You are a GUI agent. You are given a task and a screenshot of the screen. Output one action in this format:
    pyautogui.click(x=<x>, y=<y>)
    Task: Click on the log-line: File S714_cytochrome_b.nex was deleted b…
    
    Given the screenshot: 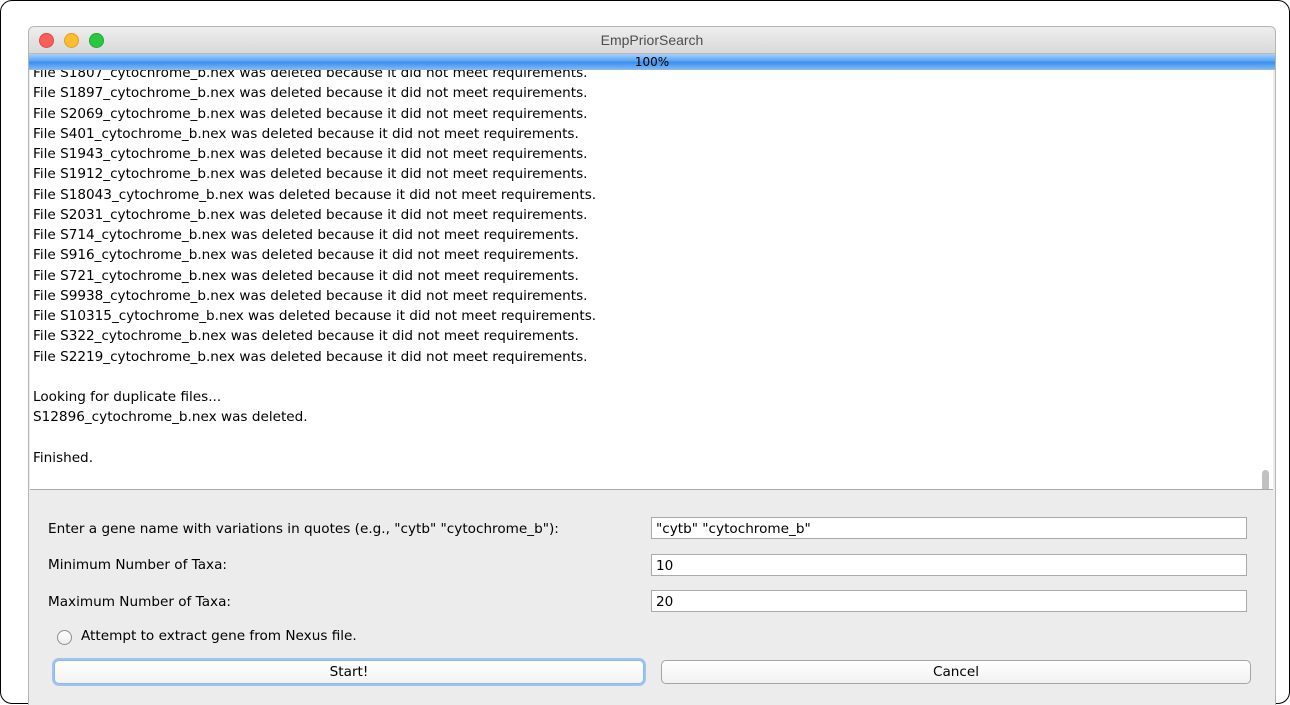 What is the action you would take?
    pyautogui.click(x=306, y=235)
    